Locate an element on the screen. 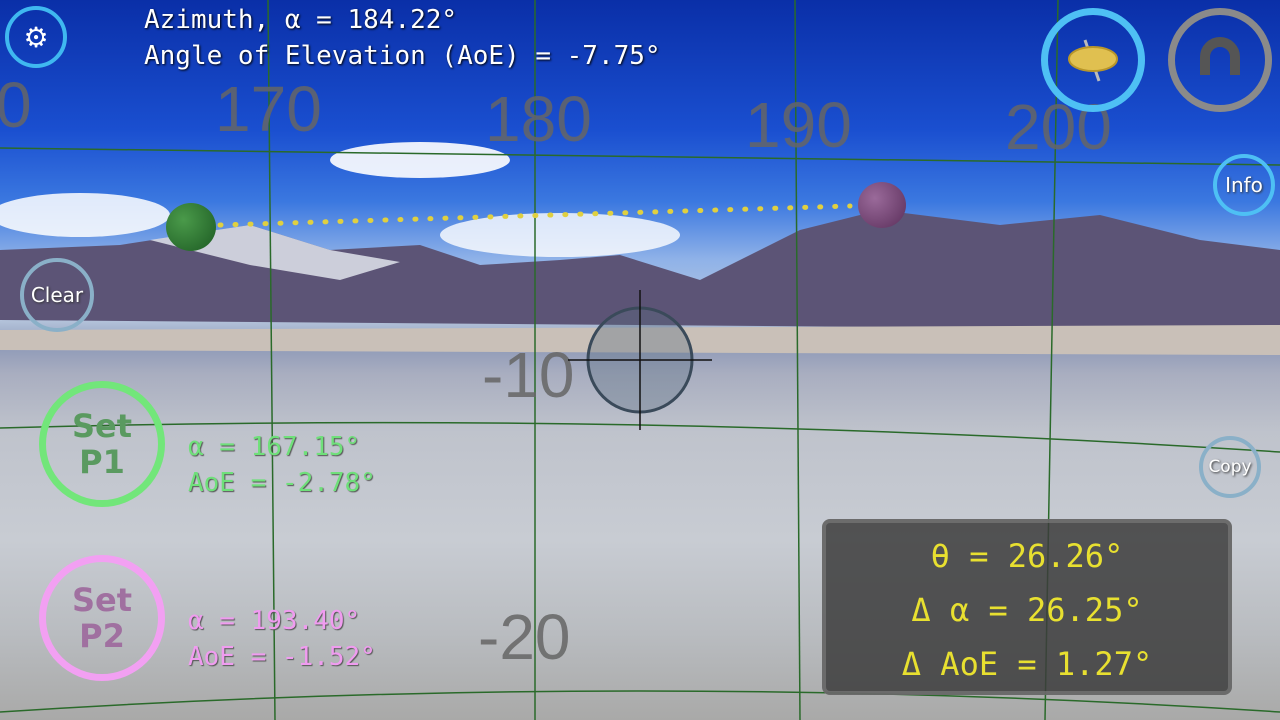  settings-button: ⚙ is located at coordinates (36, 37).